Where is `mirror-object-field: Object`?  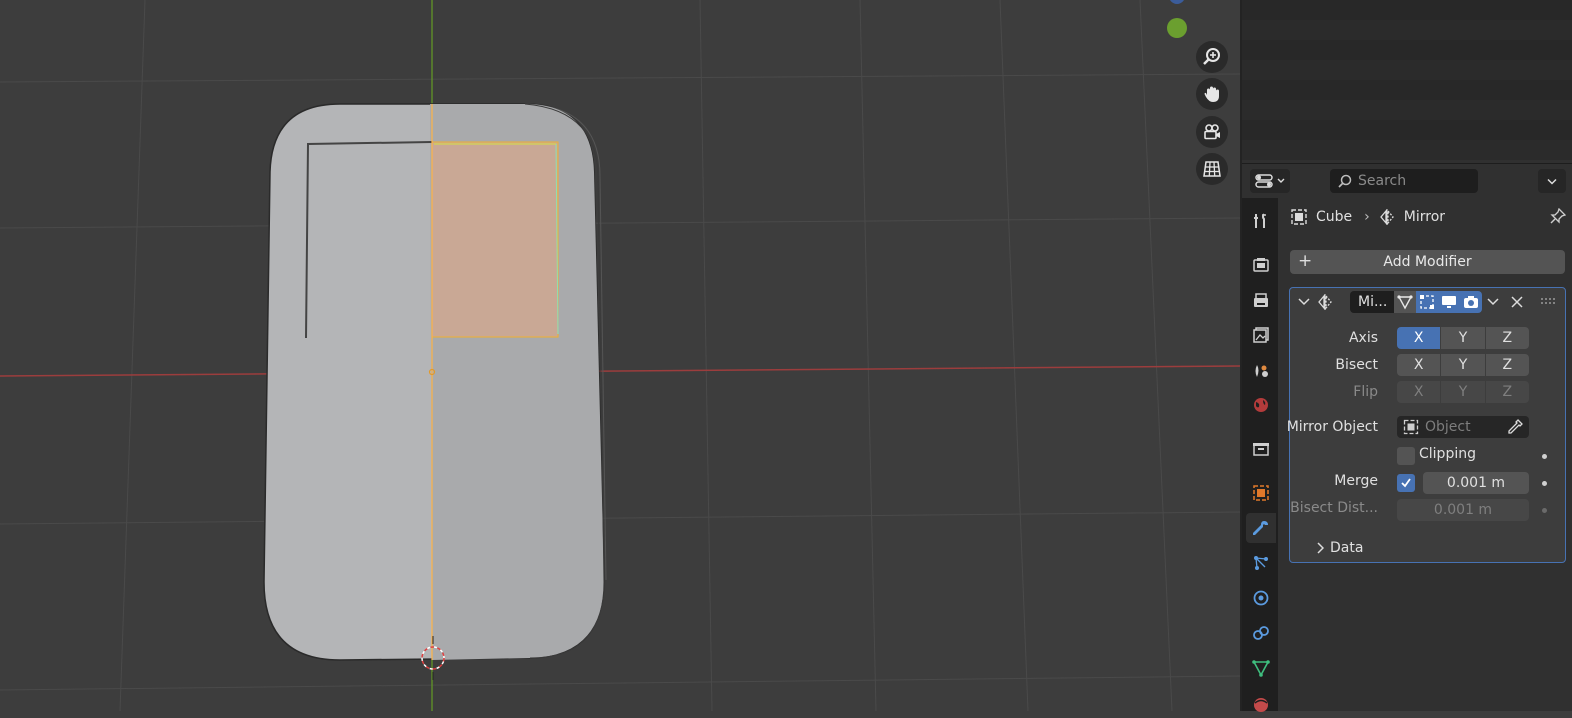 mirror-object-field: Object is located at coordinates (1463, 427).